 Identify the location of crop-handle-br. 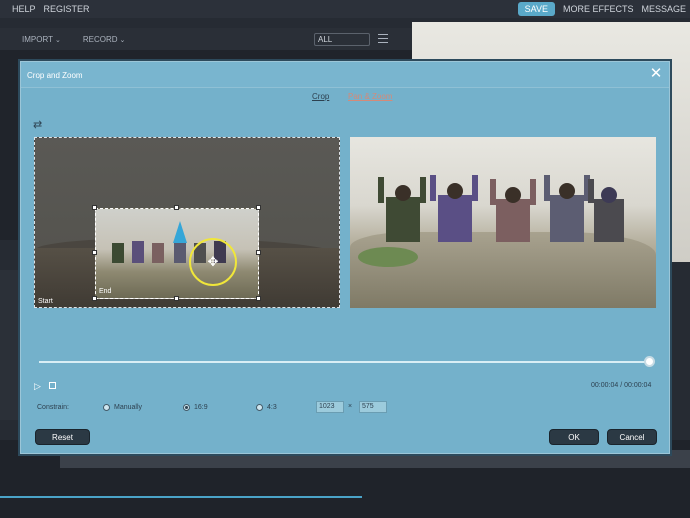
(258, 298).